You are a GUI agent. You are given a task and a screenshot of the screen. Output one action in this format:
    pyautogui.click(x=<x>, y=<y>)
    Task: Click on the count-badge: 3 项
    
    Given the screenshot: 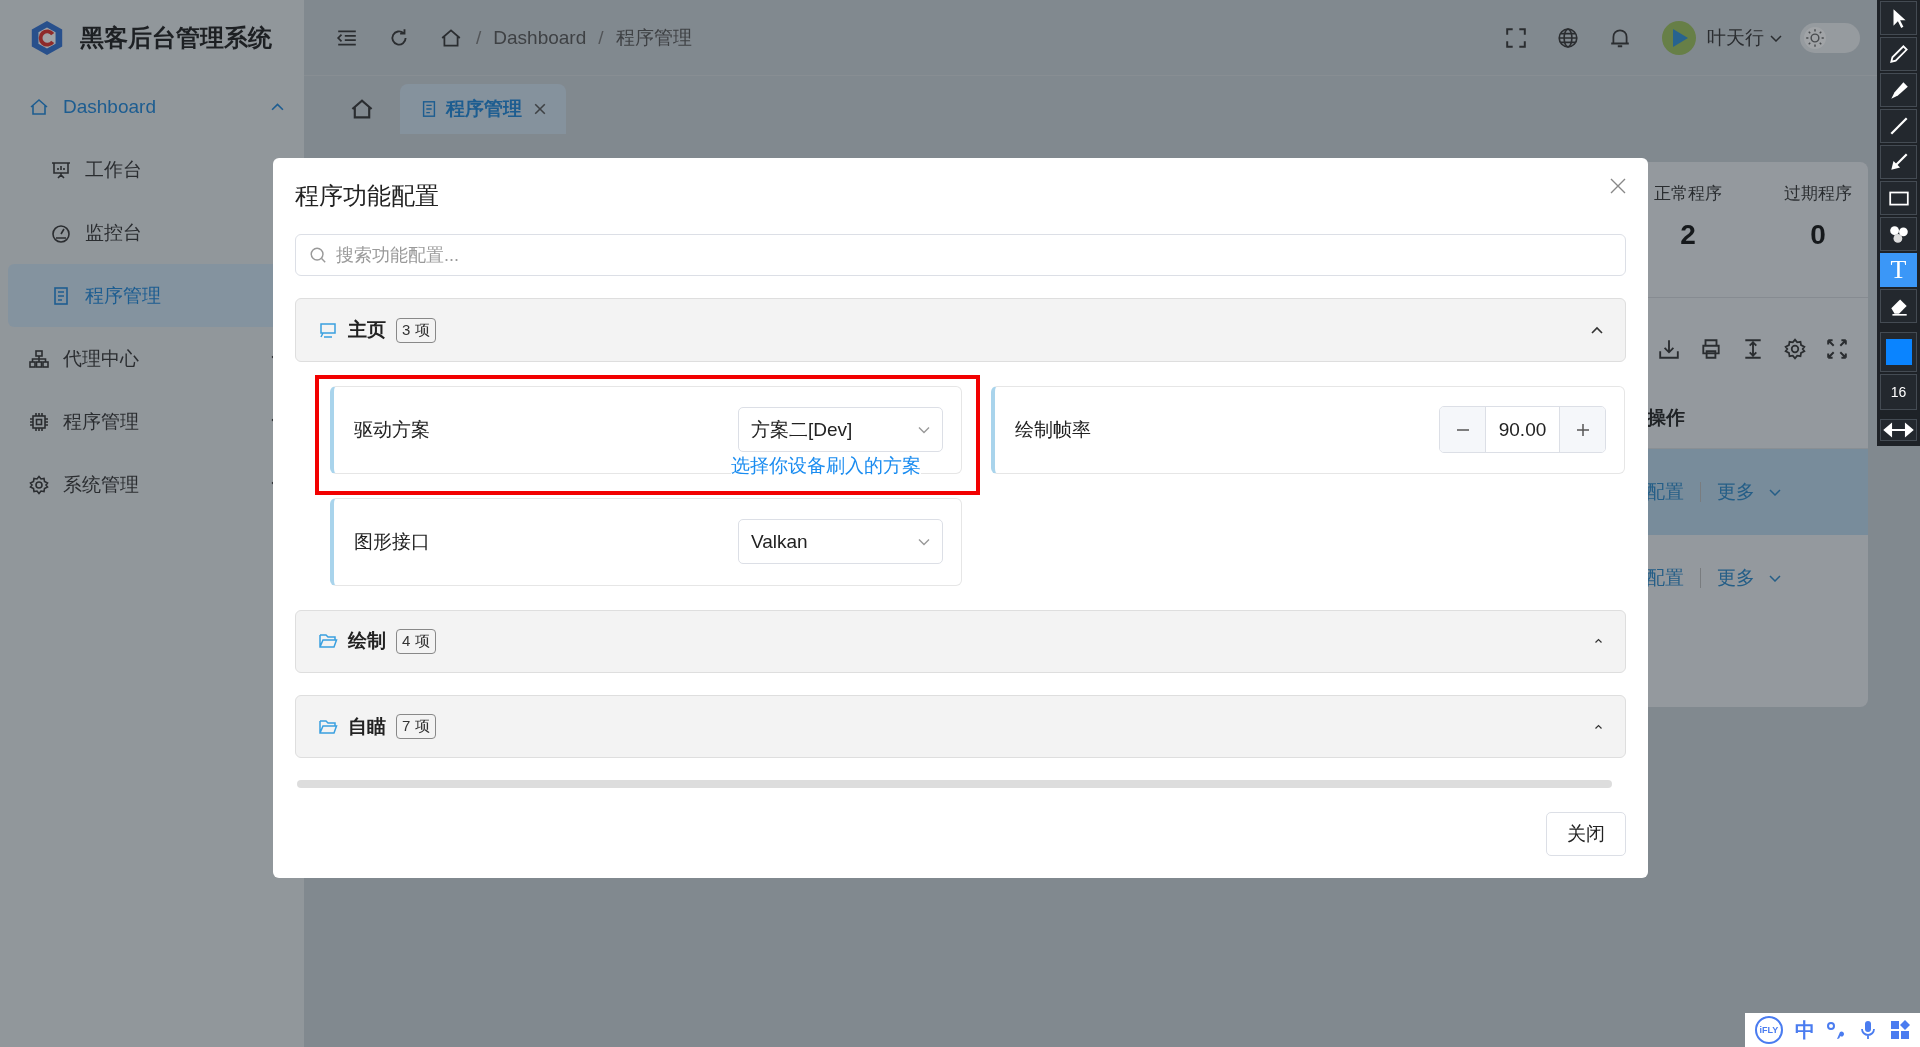 What is the action you would take?
    pyautogui.click(x=416, y=330)
    